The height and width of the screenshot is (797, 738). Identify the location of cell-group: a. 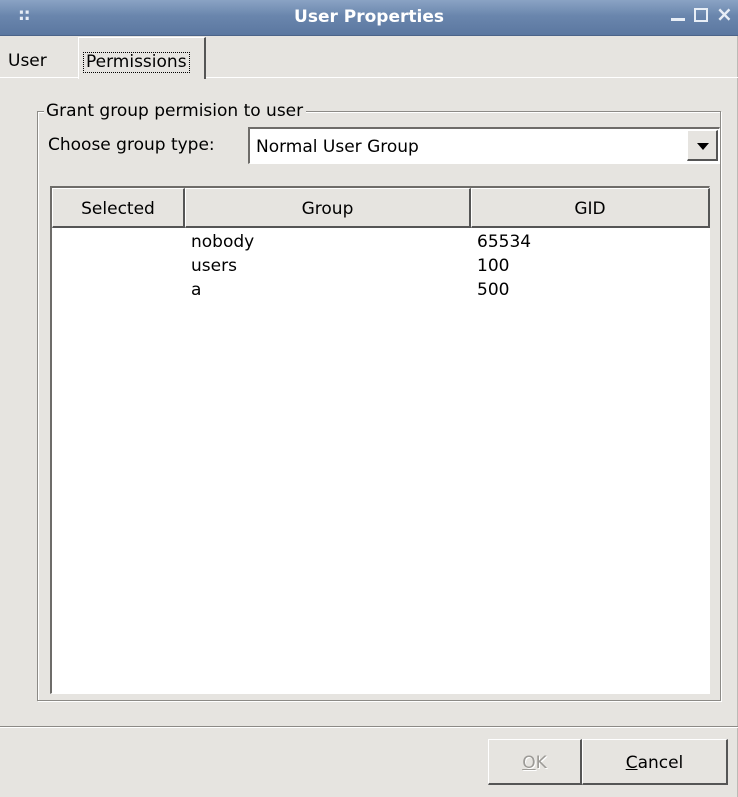
(196, 290).